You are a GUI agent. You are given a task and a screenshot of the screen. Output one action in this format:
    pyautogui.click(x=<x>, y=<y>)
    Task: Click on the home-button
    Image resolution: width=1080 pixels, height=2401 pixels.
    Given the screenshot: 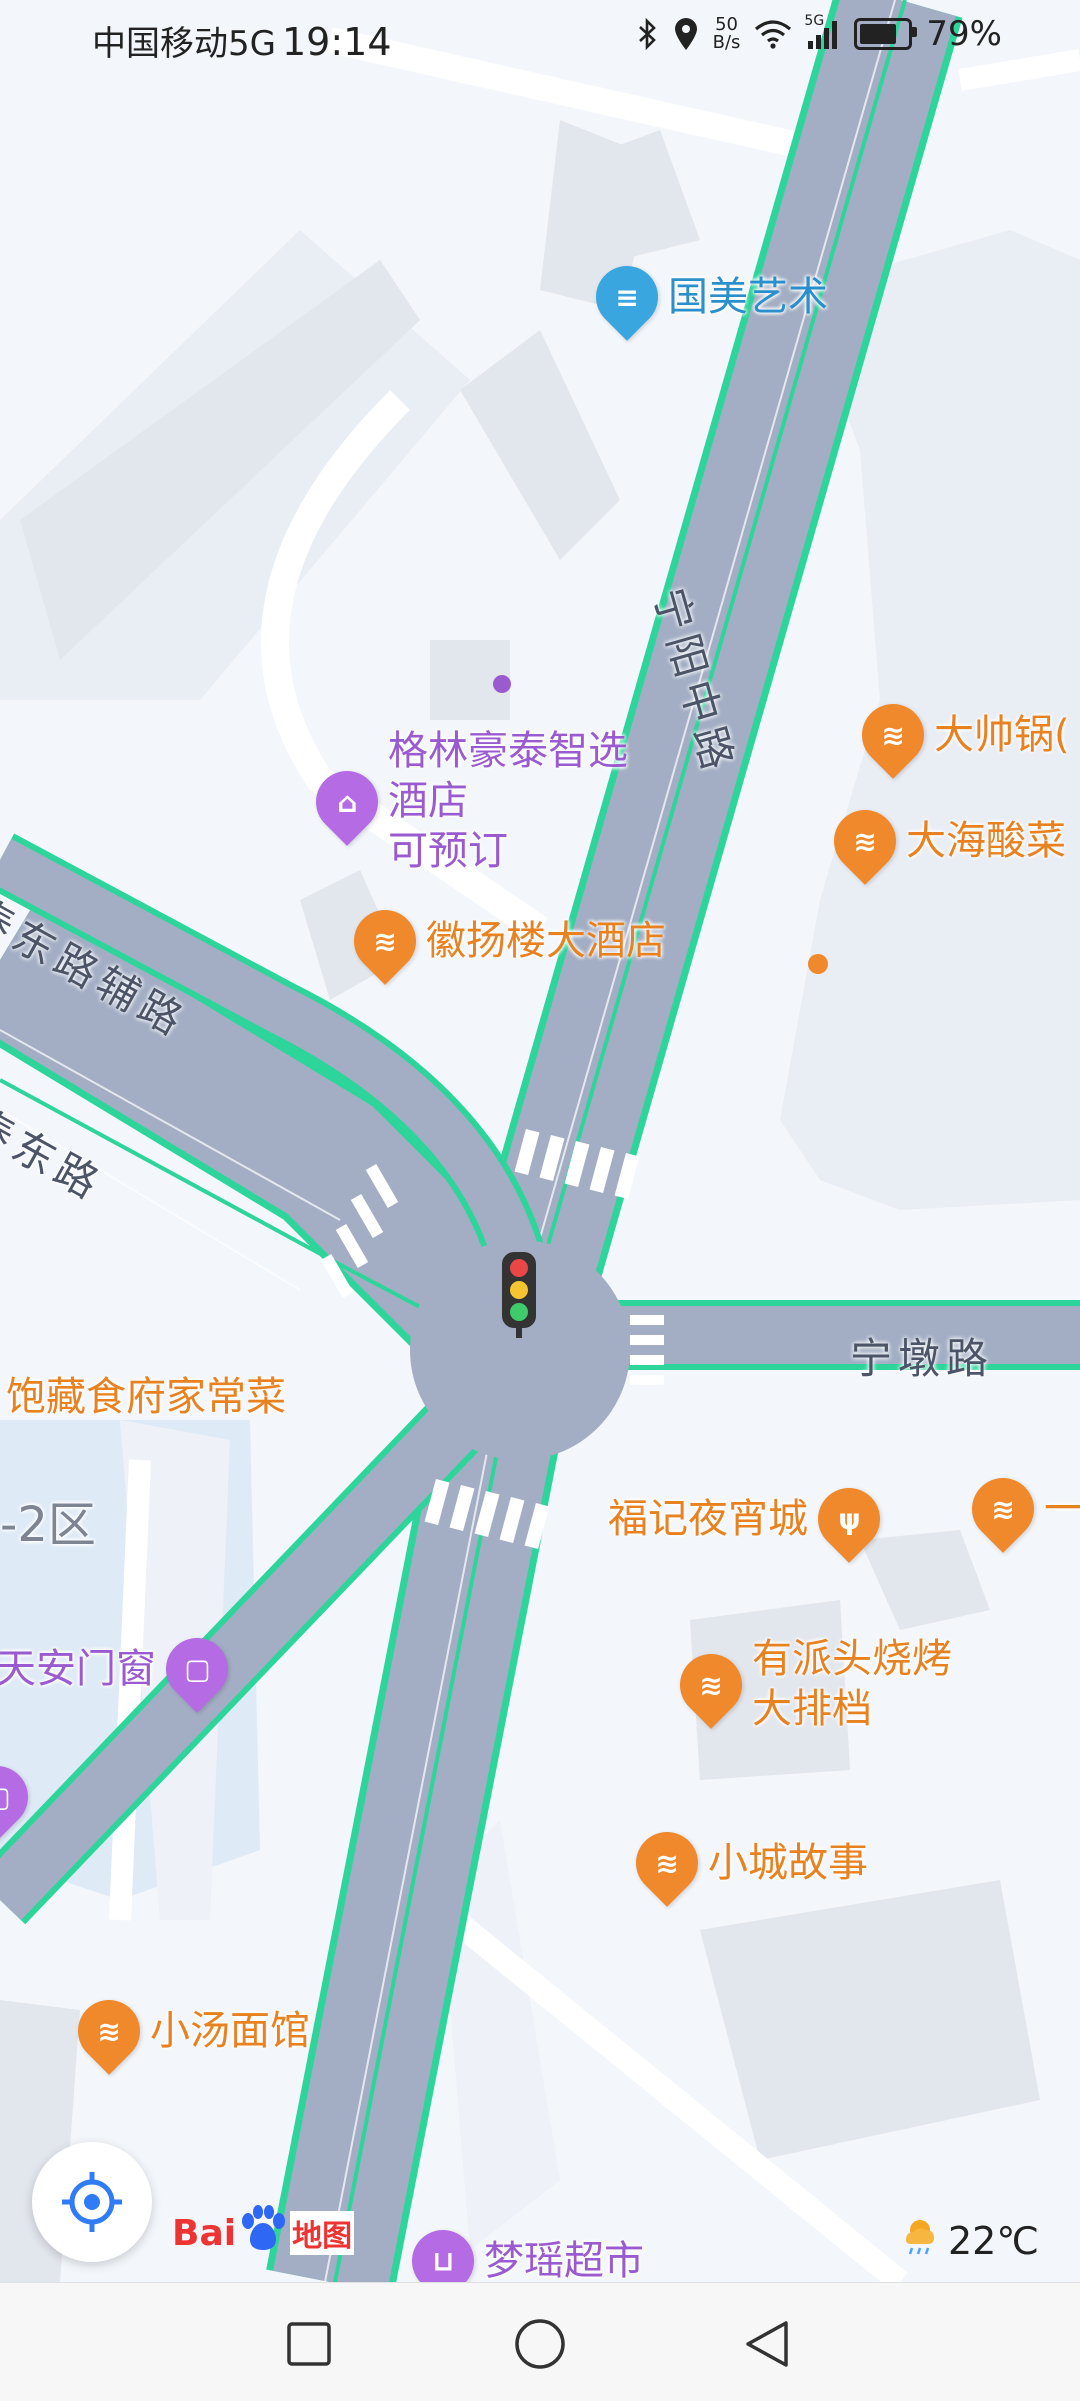 What is the action you would take?
    pyautogui.click(x=540, y=2344)
    